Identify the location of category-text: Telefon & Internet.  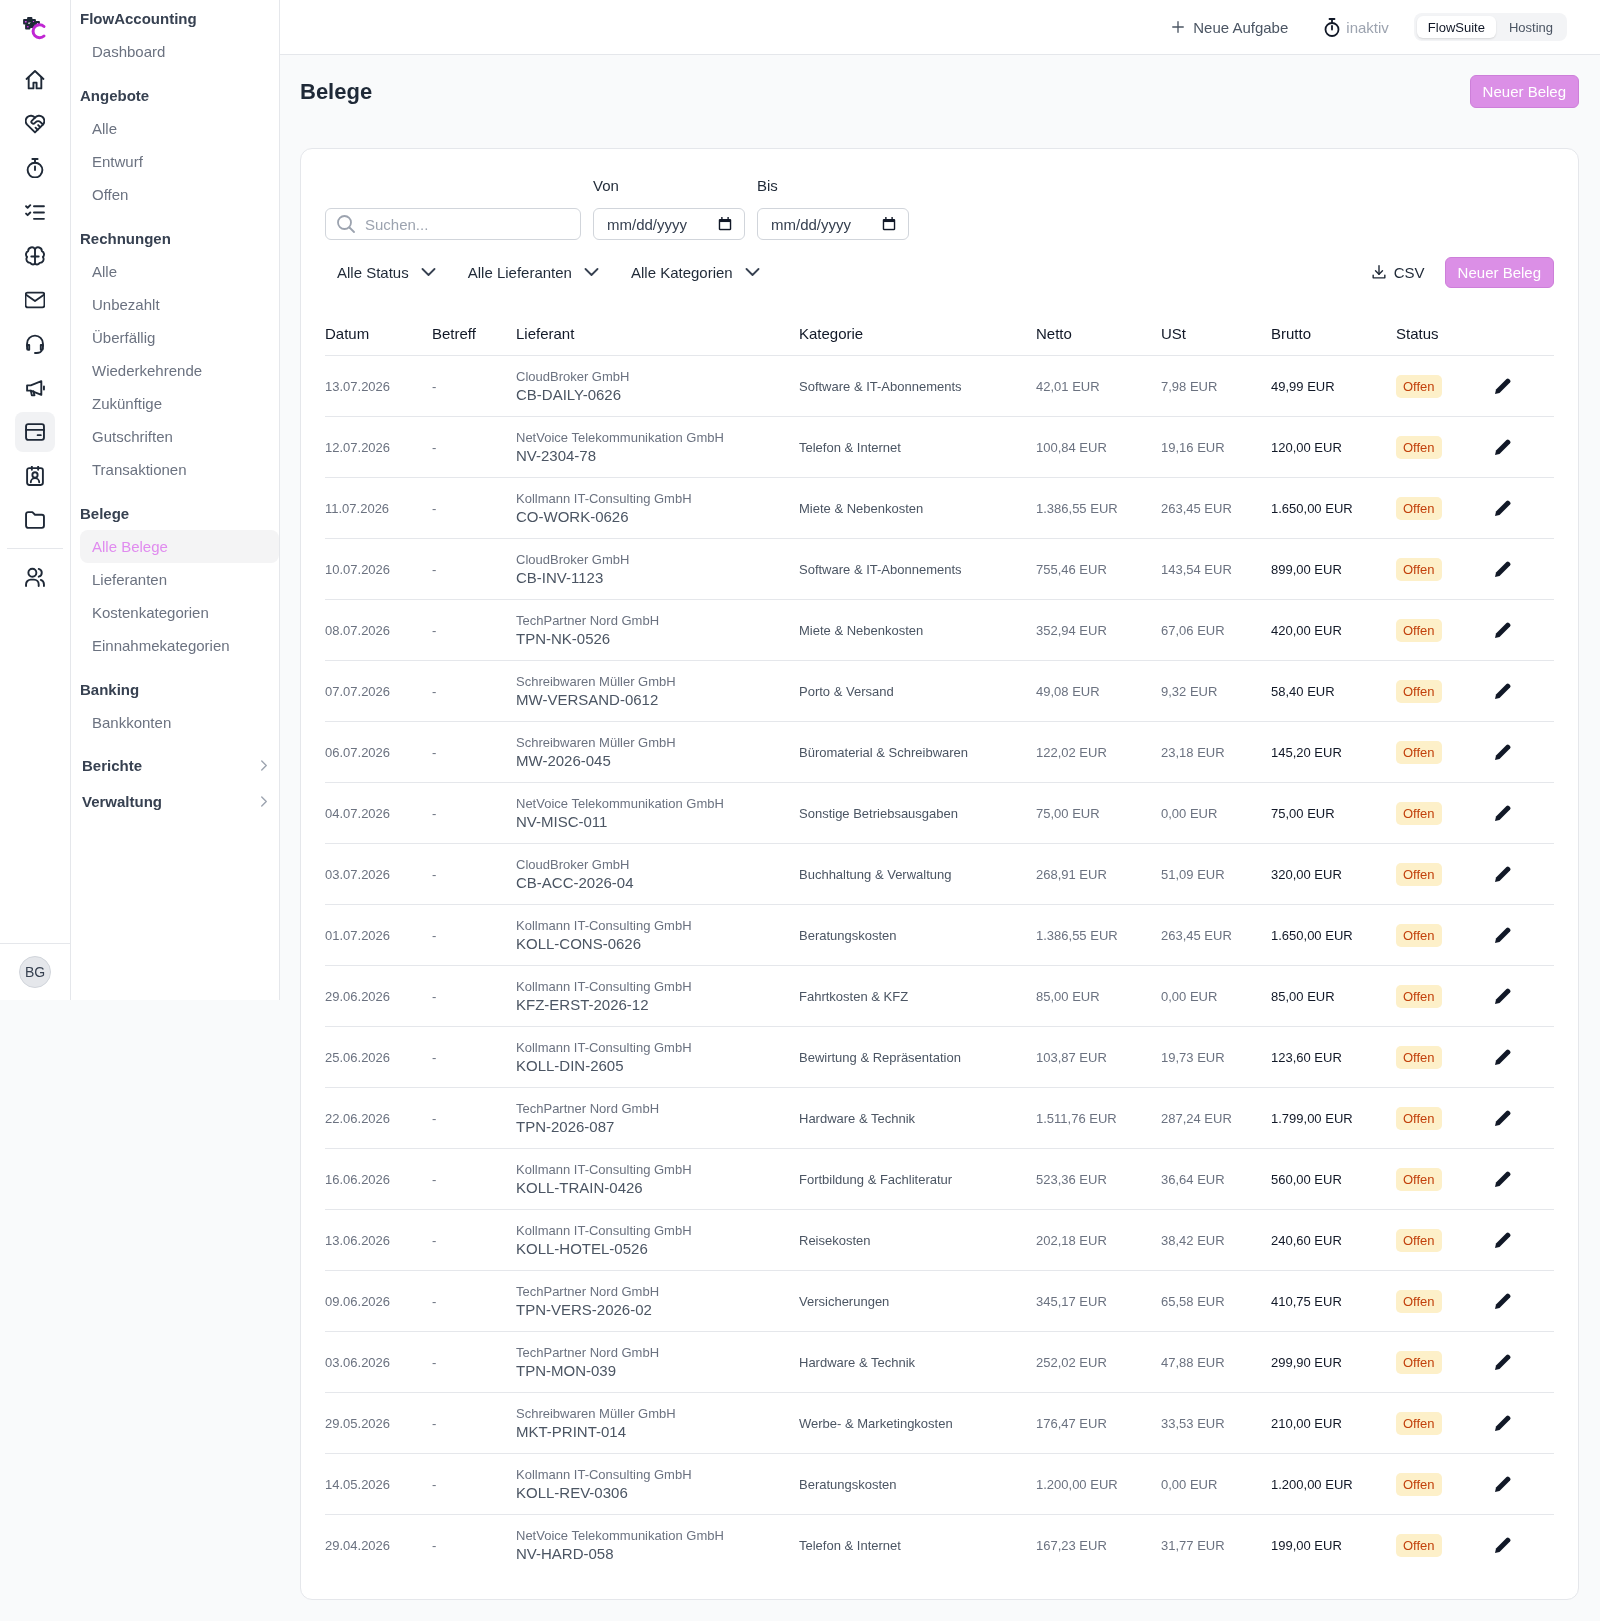
(850, 447).